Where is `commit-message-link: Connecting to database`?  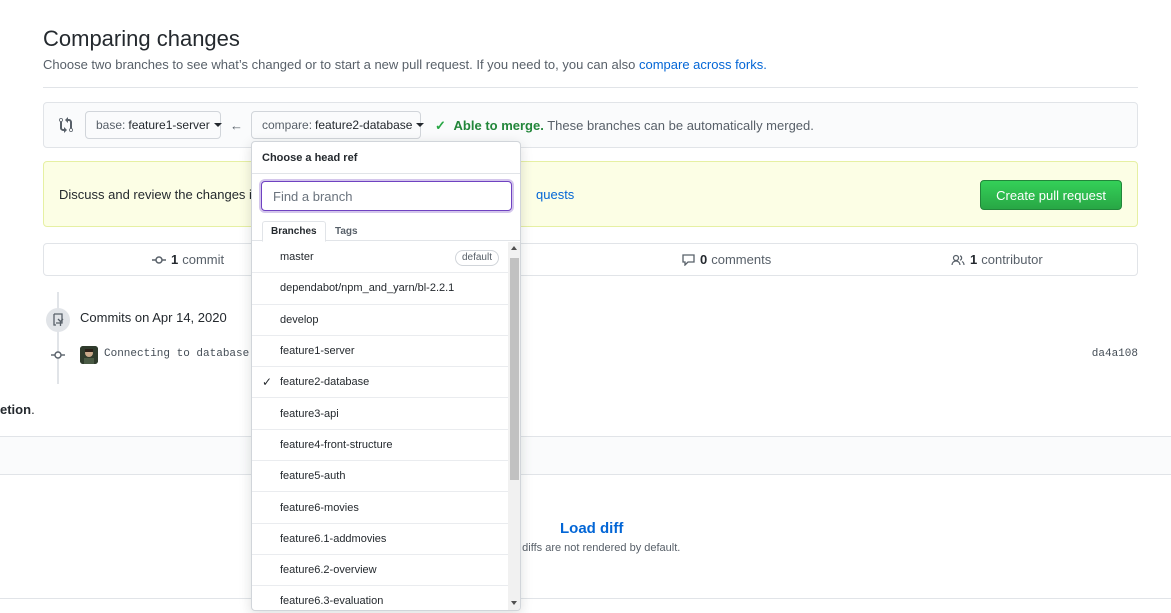 commit-message-link: Connecting to database is located at coordinates (176, 354).